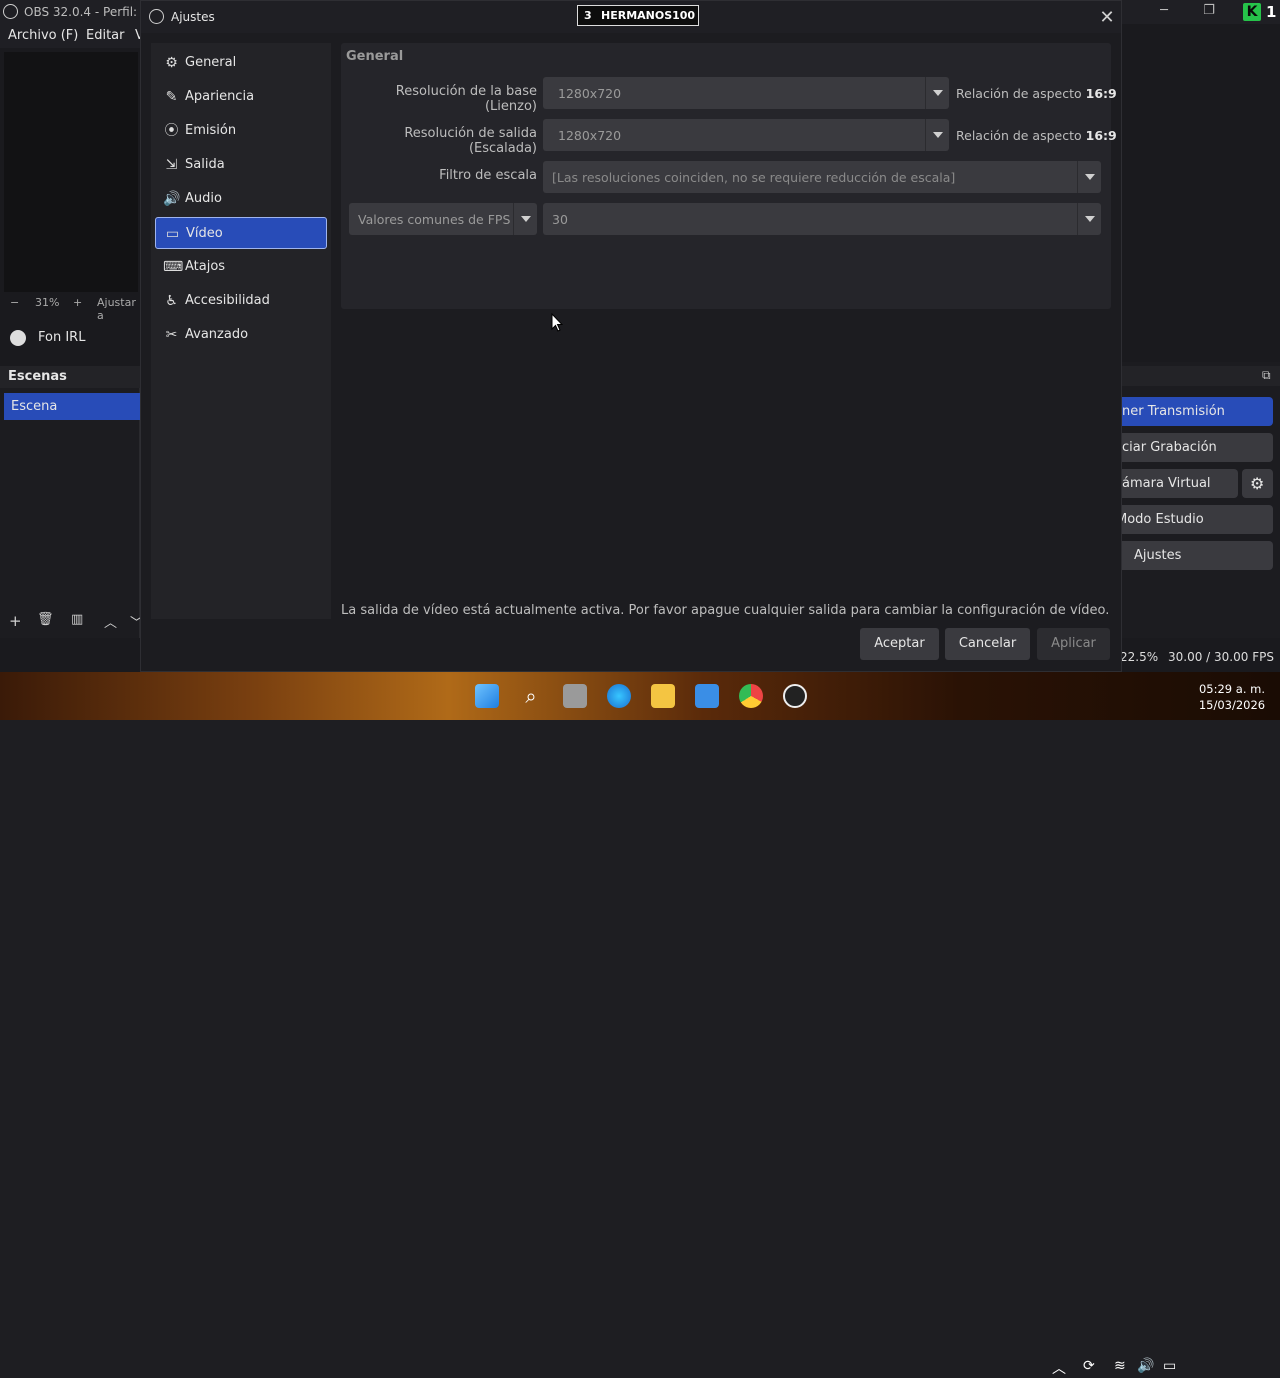 This screenshot has width=1280, height=1378. What do you see at coordinates (987, 644) in the screenshot?
I see `cancel-button: Cancelar` at bounding box center [987, 644].